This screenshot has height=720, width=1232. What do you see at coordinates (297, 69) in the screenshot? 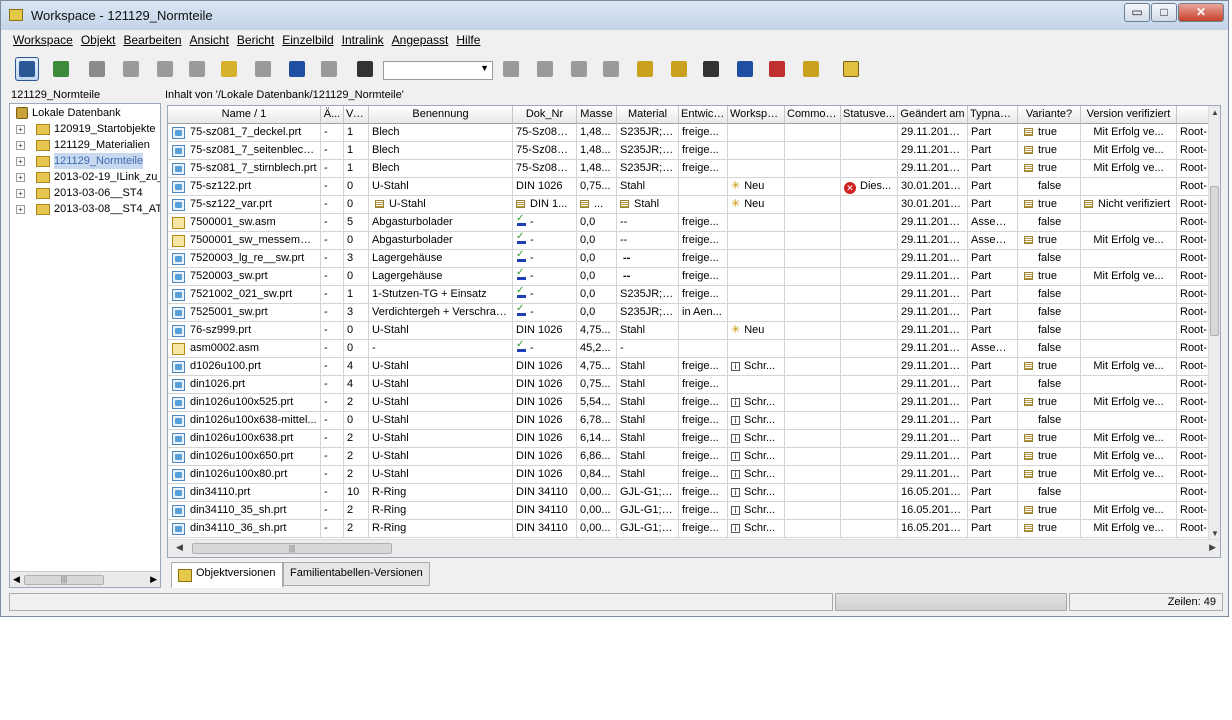
I see `undo-button` at bounding box center [297, 69].